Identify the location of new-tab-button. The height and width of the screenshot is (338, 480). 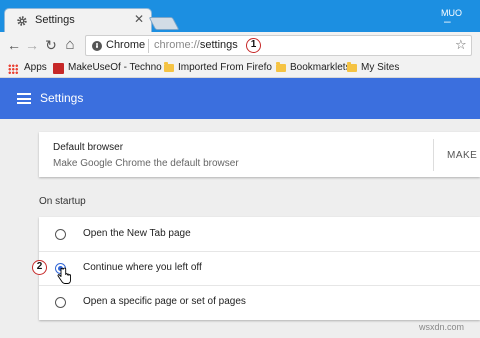
(164, 23).